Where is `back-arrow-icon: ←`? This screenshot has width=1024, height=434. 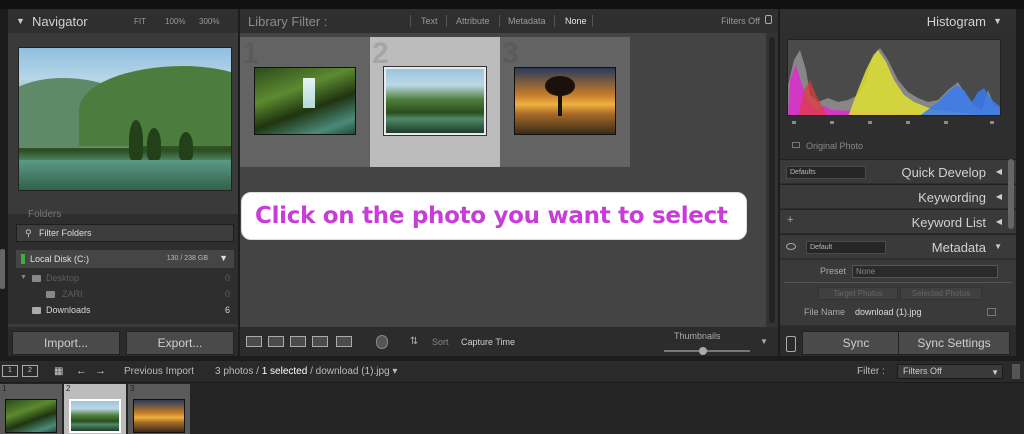
back-arrow-icon: ← is located at coordinates (81, 371).